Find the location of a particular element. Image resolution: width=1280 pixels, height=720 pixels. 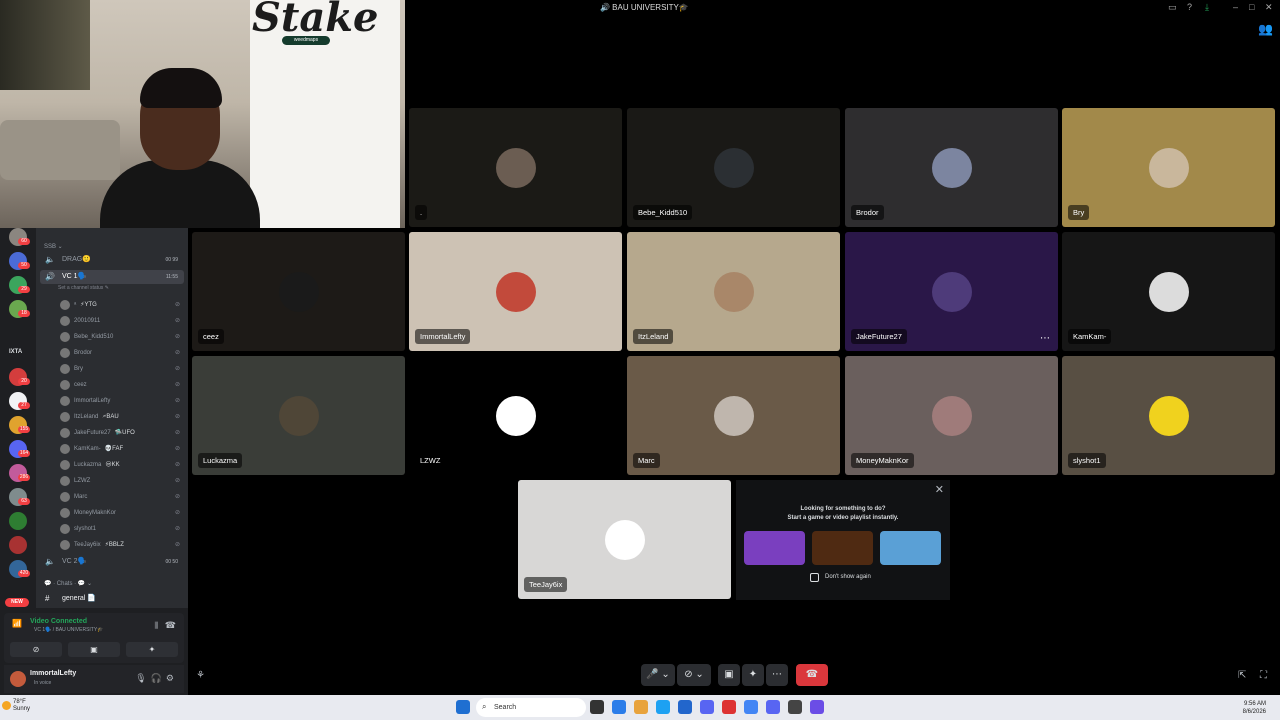

voice-user-name: JakeFuture27 is located at coordinates (92, 433).